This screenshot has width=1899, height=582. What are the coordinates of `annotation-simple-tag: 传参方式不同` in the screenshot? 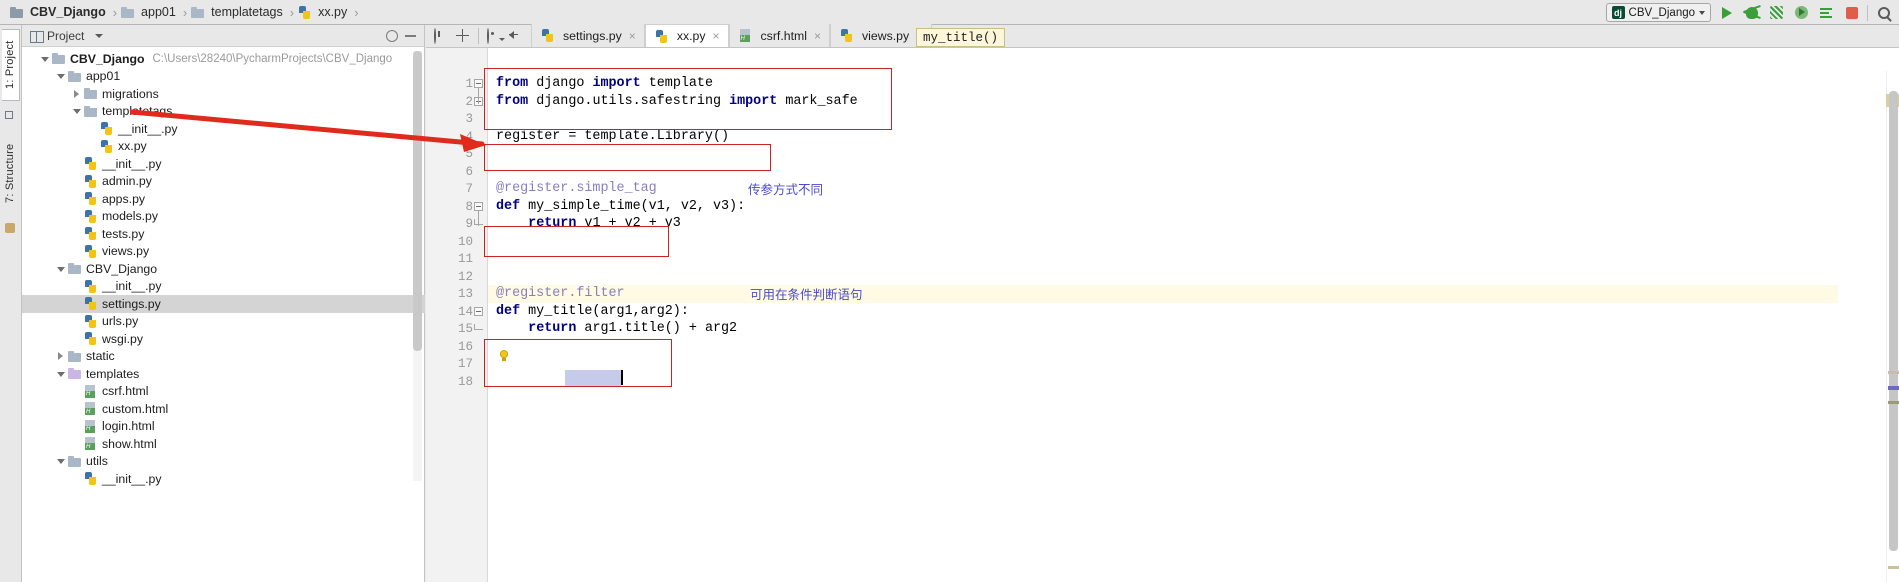 It's located at (786, 189).